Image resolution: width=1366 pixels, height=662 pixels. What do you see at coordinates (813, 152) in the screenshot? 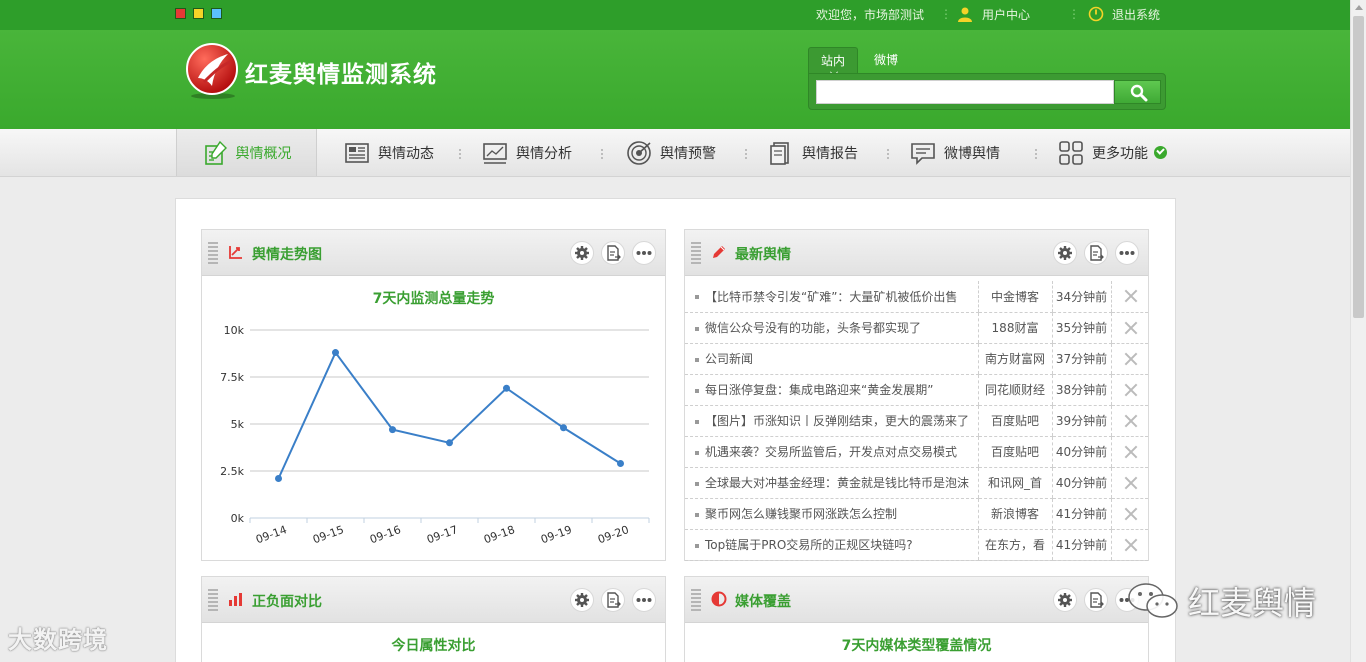
I see `nav-item-report: 舆情报告` at bounding box center [813, 152].